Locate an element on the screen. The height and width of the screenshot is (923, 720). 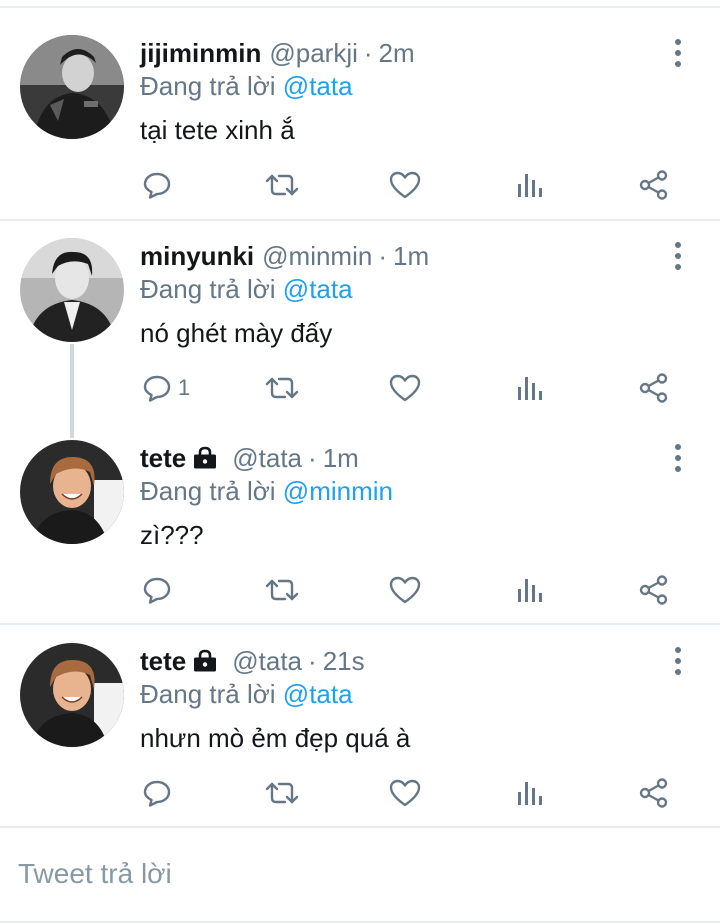
reply-button: 1 is located at coordinates (166, 388).